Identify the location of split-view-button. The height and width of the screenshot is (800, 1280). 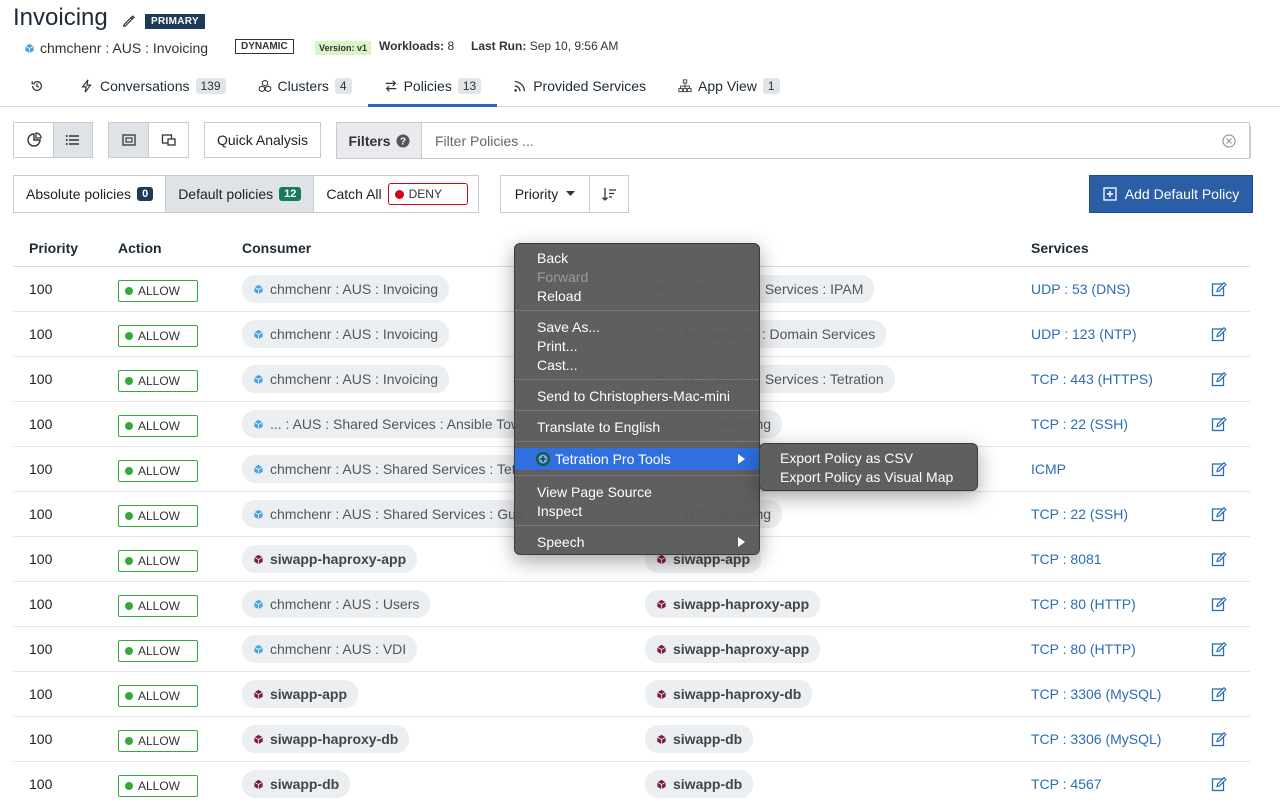
(168, 140).